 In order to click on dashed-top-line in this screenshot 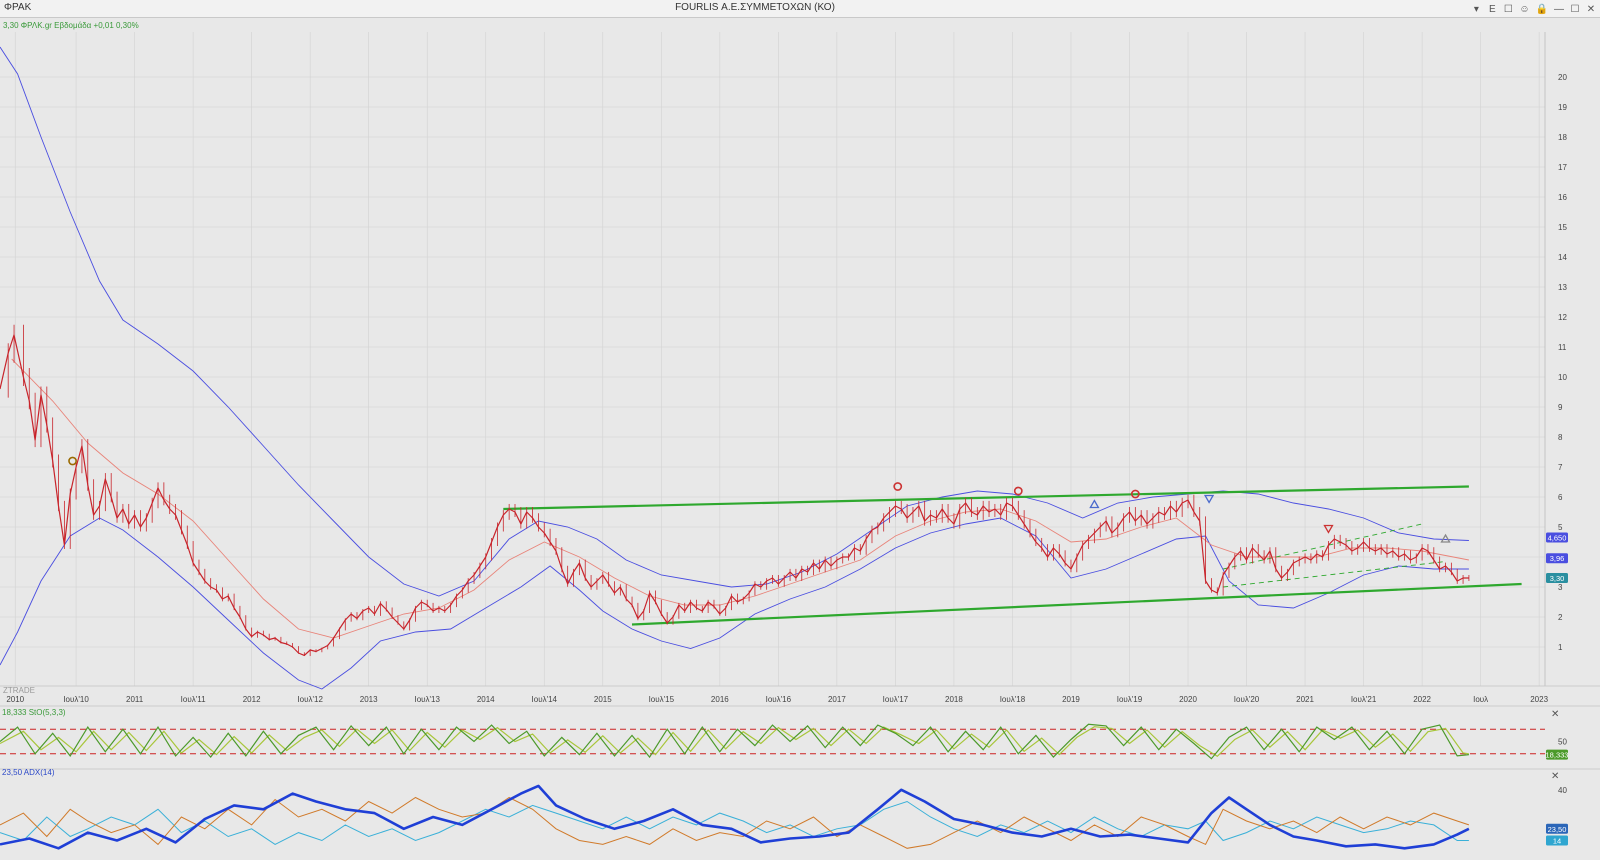, I will do `click(1323, 546)`.